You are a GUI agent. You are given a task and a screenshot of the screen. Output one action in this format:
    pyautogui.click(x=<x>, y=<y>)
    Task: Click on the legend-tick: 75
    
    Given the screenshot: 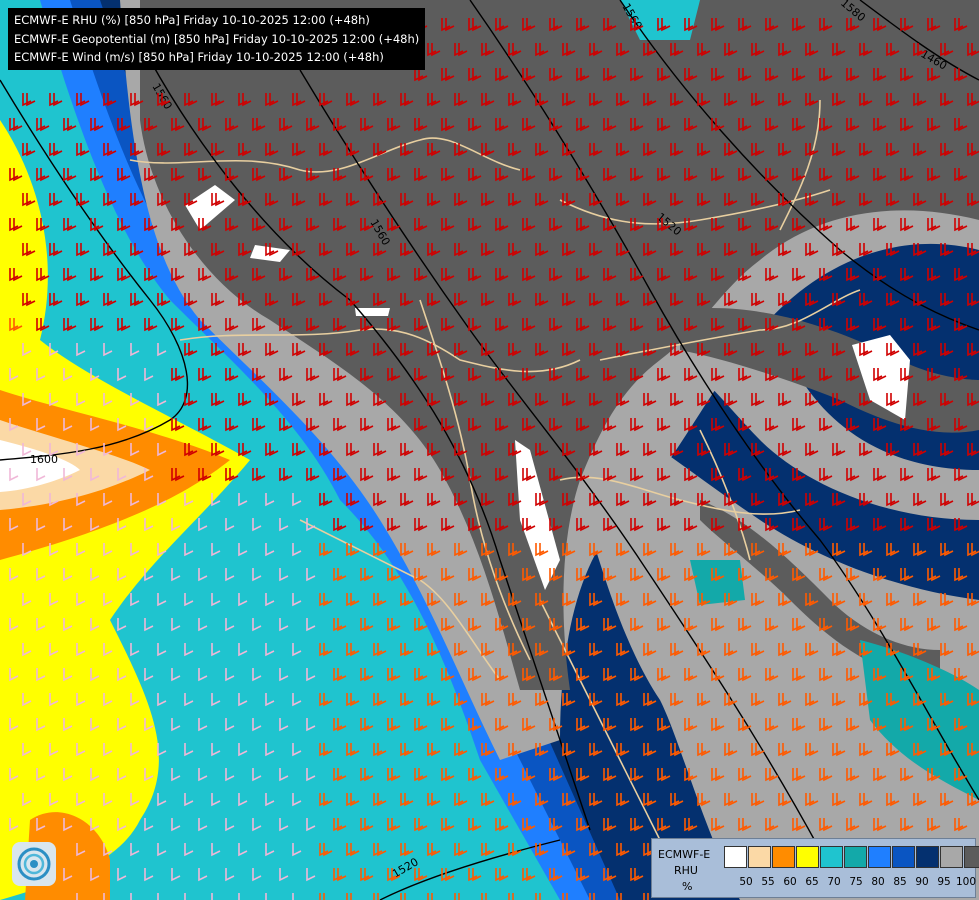 What is the action you would take?
    pyautogui.click(x=856, y=882)
    